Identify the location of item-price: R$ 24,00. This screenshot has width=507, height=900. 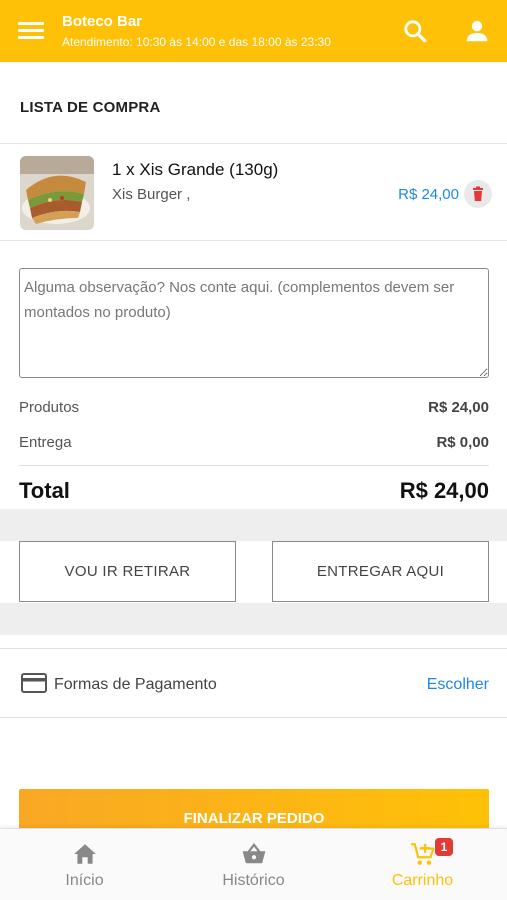
(428, 194).